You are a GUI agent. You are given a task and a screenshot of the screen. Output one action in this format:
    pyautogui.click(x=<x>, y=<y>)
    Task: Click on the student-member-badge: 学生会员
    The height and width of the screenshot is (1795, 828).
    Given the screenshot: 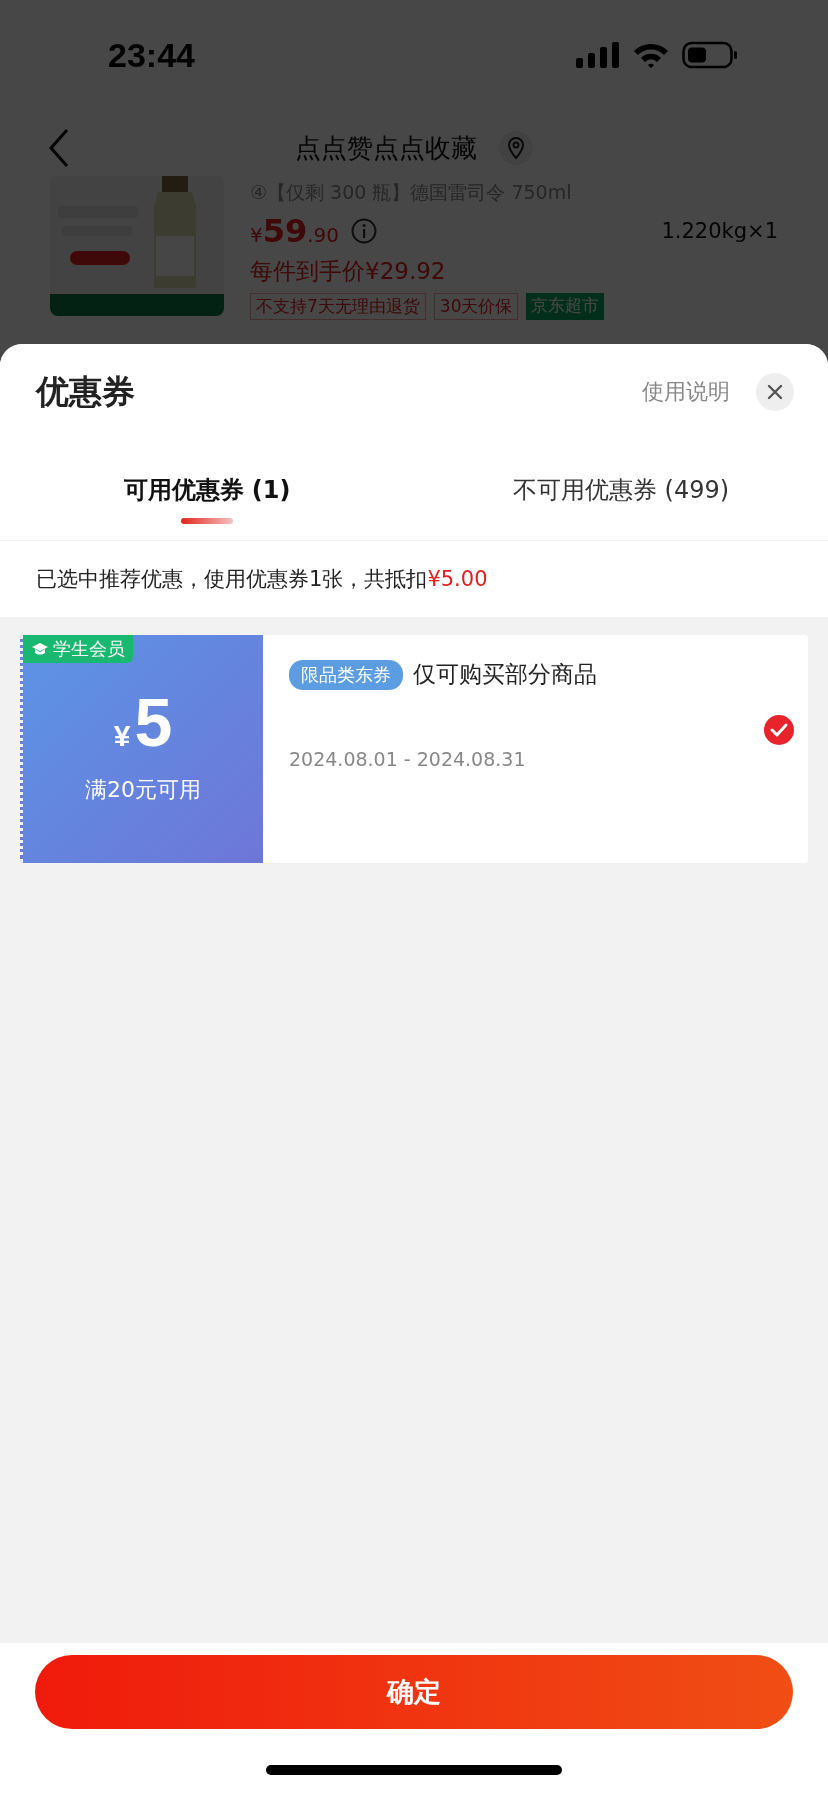 What is the action you would take?
    pyautogui.click(x=78, y=649)
    